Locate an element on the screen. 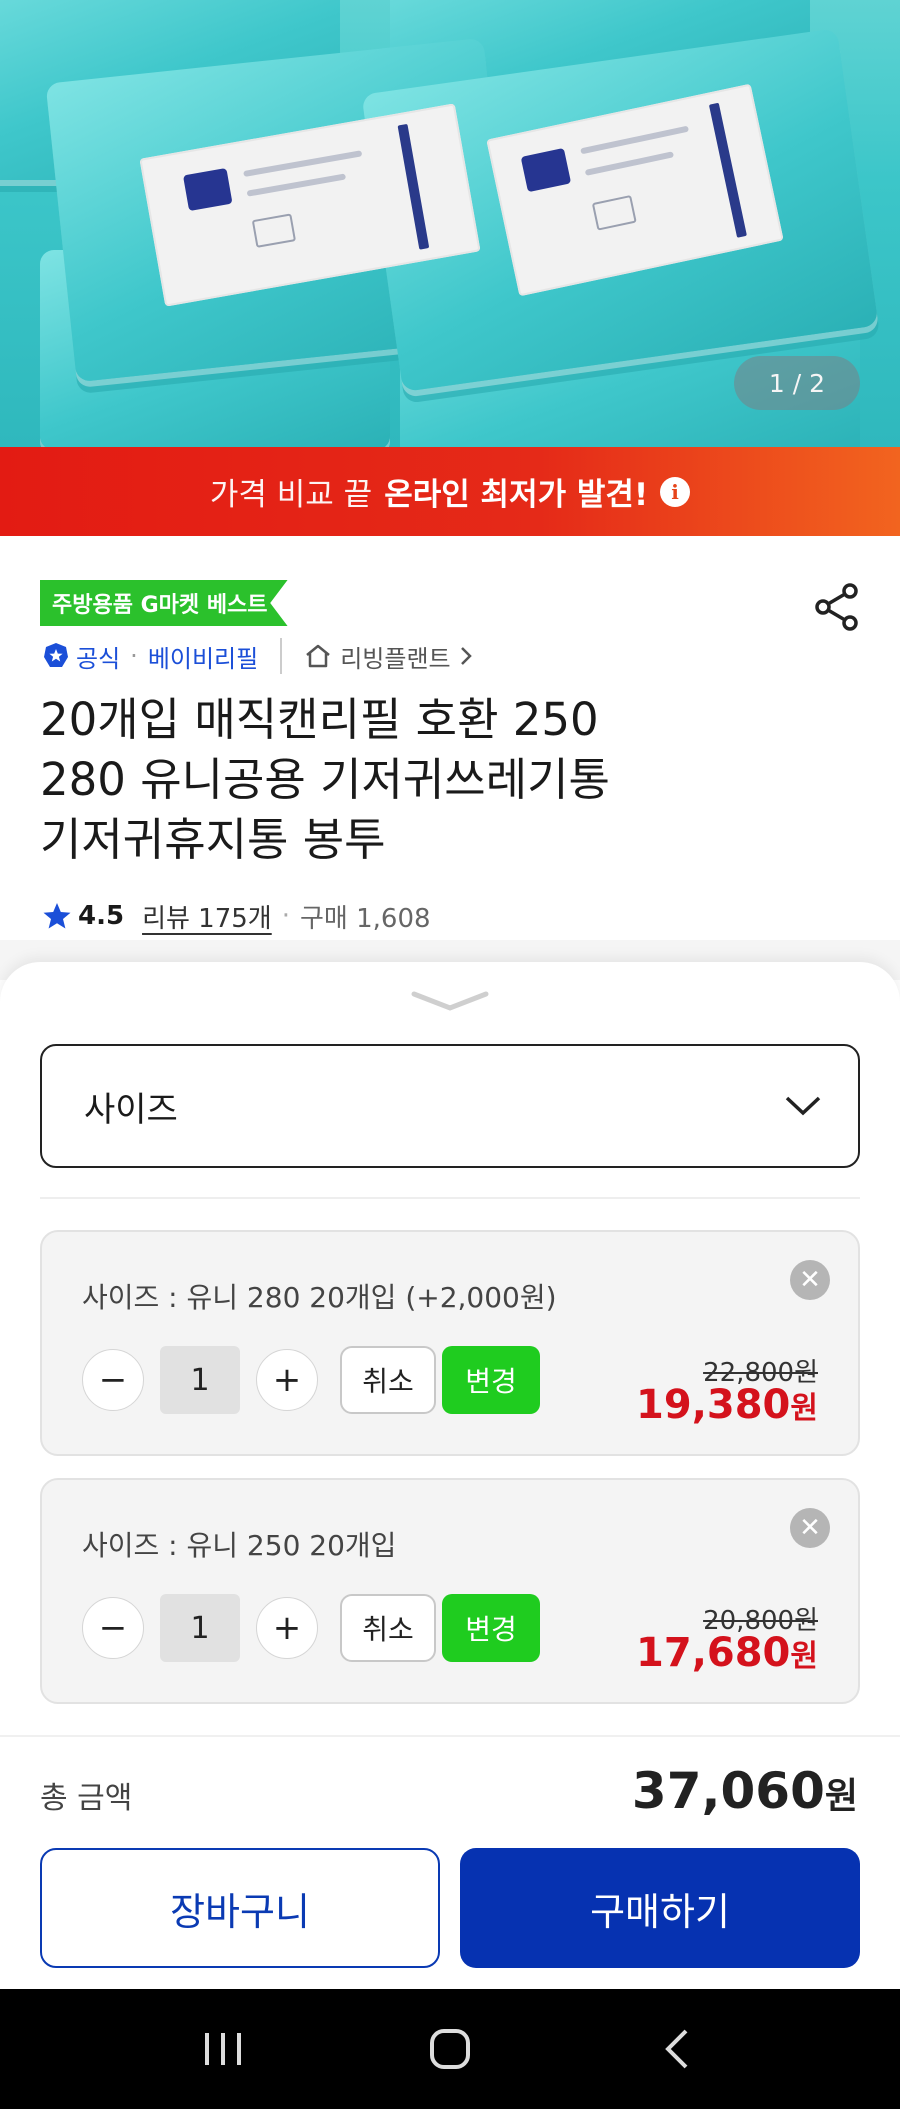 This screenshot has height=2109, width=900. shop-link: 리빙플랜트 is located at coordinates (388, 656).